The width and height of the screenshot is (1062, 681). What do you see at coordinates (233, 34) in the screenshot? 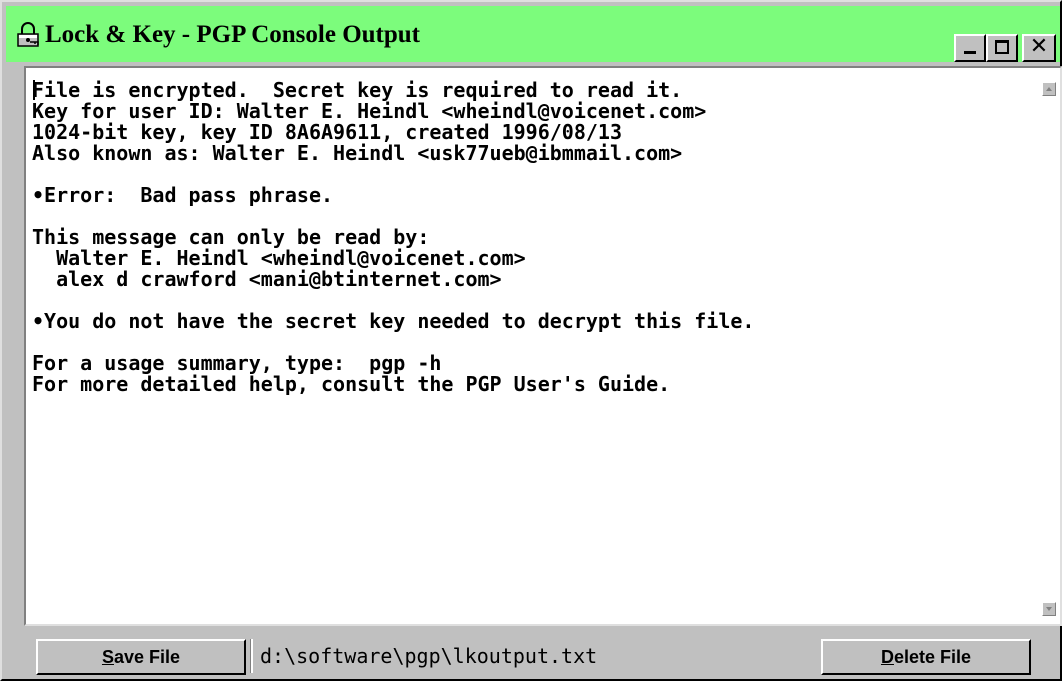
I see `window-title: Lock & Key - PGP Console Output` at bounding box center [233, 34].